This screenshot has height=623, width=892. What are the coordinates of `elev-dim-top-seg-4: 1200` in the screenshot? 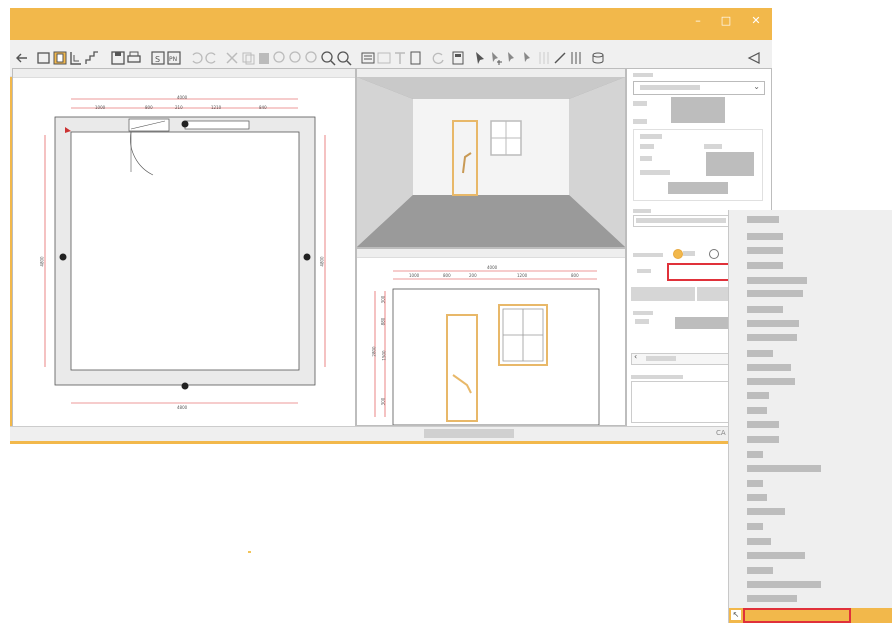 It's located at (522, 275).